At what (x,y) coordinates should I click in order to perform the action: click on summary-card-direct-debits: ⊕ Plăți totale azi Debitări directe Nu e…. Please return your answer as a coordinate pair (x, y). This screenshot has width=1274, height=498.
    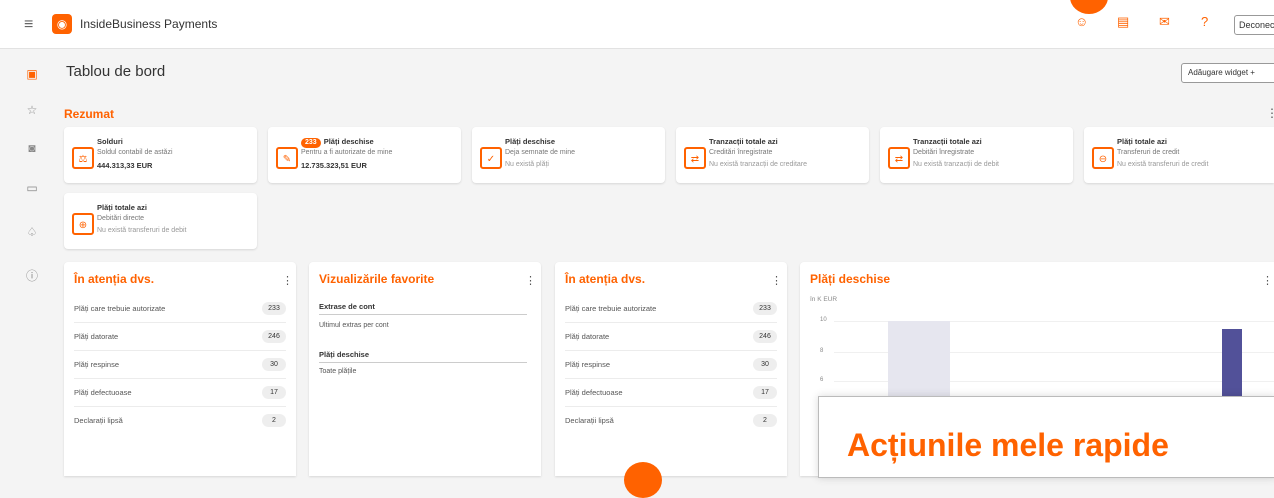
    Looking at the image, I should click on (160, 221).